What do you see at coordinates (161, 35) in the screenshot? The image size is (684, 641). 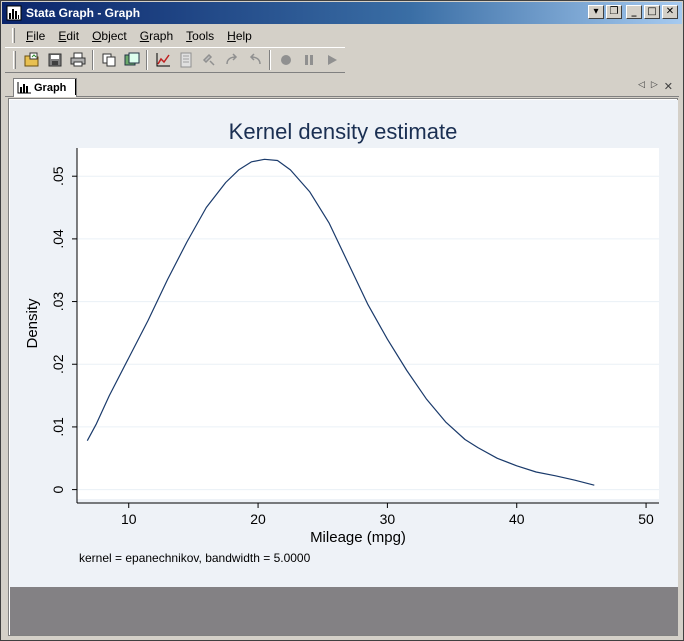 I see `menu-graph-label: raph` at bounding box center [161, 35].